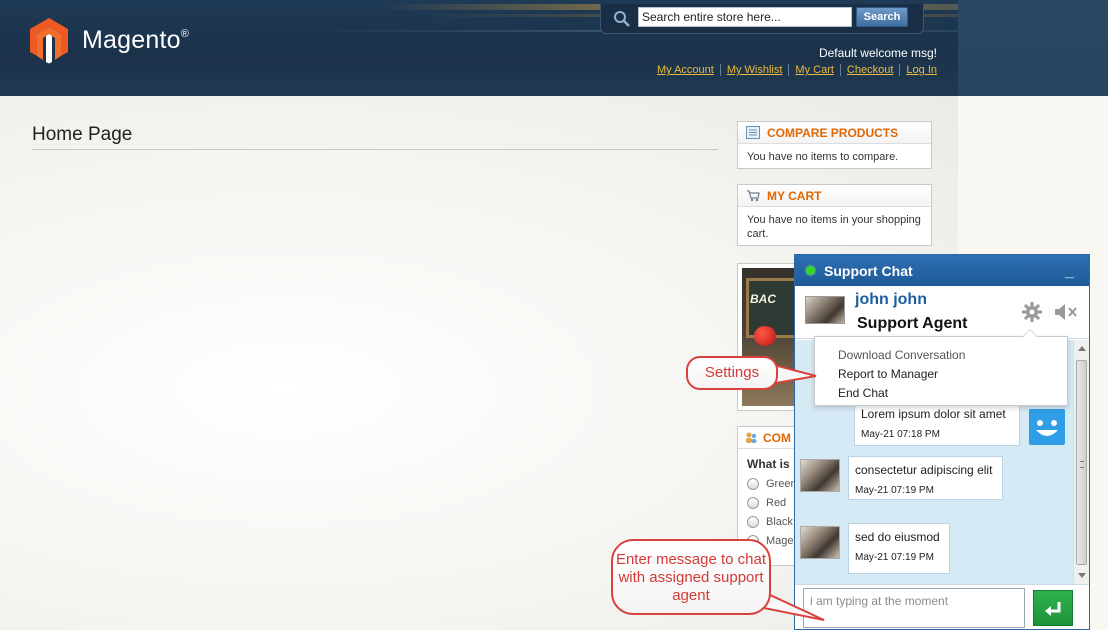  I want to click on search-bar: Search, so click(762, 19).